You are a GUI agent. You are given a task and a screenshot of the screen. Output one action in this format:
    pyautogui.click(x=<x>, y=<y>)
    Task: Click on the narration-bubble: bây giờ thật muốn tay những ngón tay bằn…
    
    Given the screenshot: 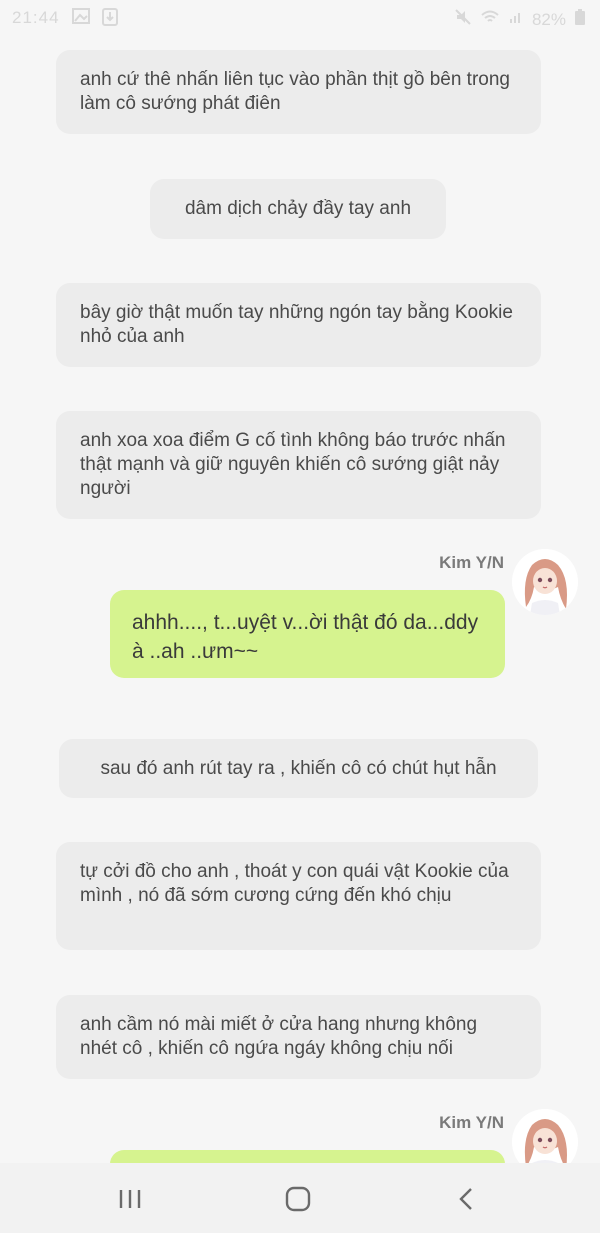 What is the action you would take?
    pyautogui.click(x=298, y=325)
    